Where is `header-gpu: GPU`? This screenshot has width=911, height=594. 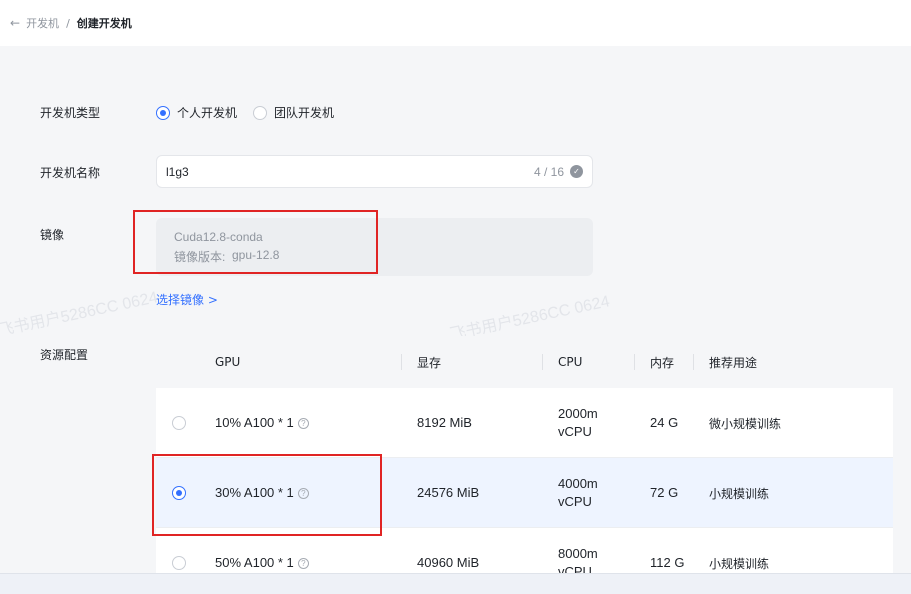 header-gpu: GPU is located at coordinates (228, 362).